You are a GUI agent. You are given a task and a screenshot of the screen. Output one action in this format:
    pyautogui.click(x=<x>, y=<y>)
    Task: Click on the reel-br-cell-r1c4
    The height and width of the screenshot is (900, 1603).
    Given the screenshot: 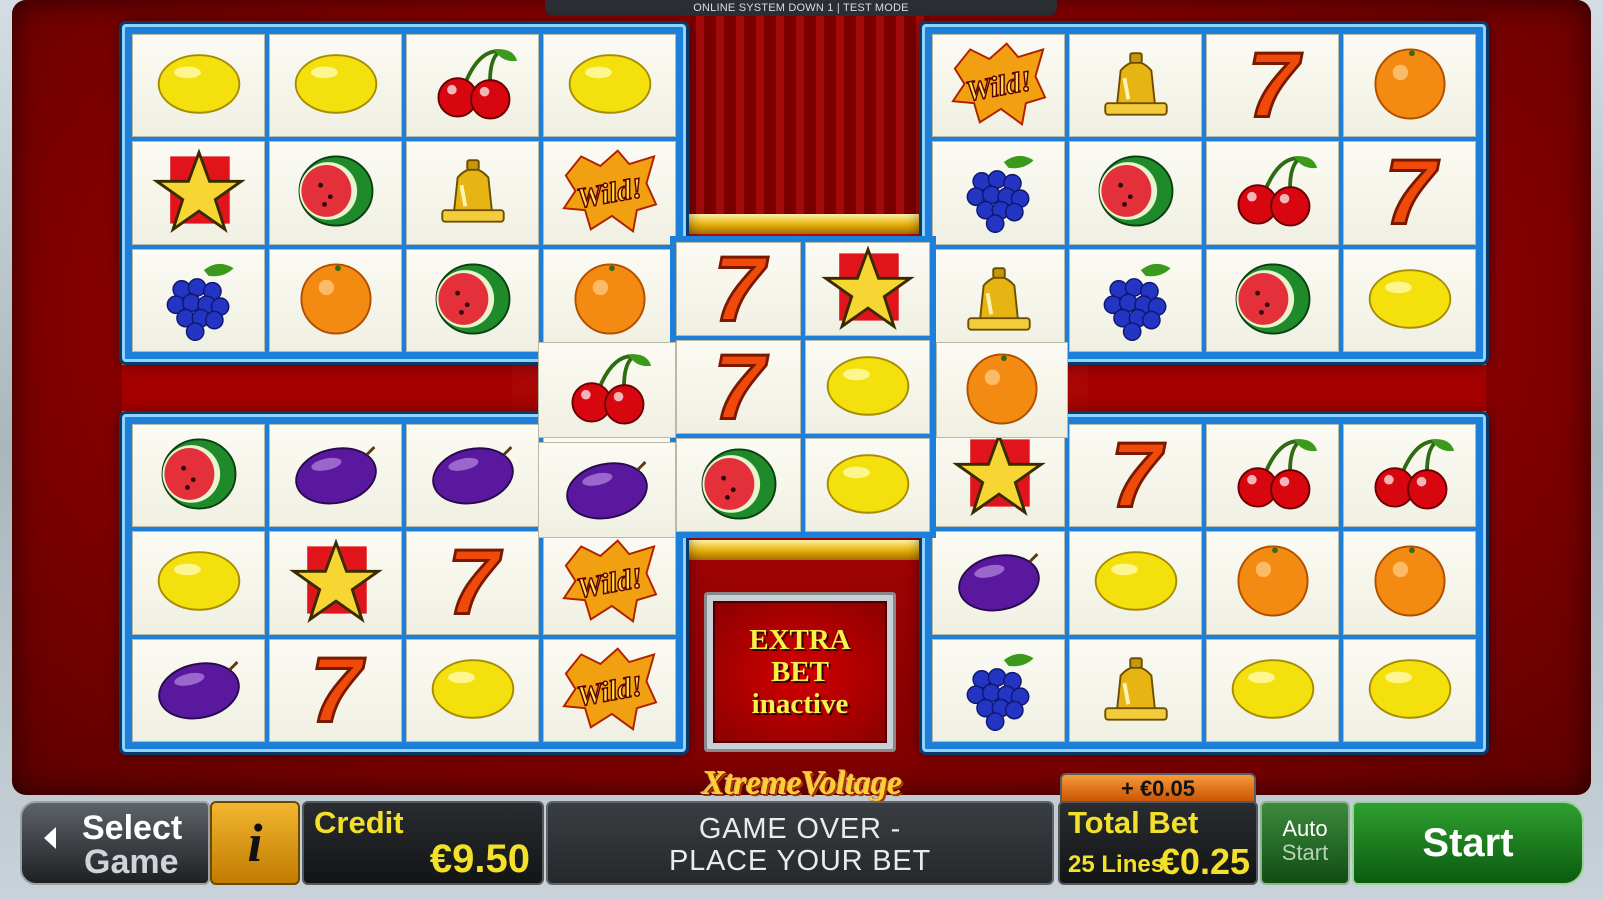 What is the action you would take?
    pyautogui.click(x=1409, y=476)
    